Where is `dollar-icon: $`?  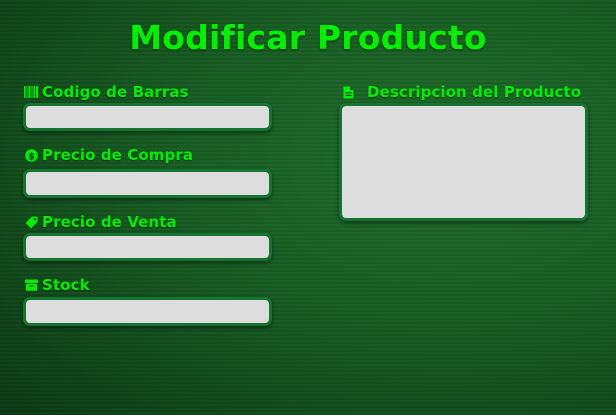 dollar-icon: $ is located at coordinates (31, 155).